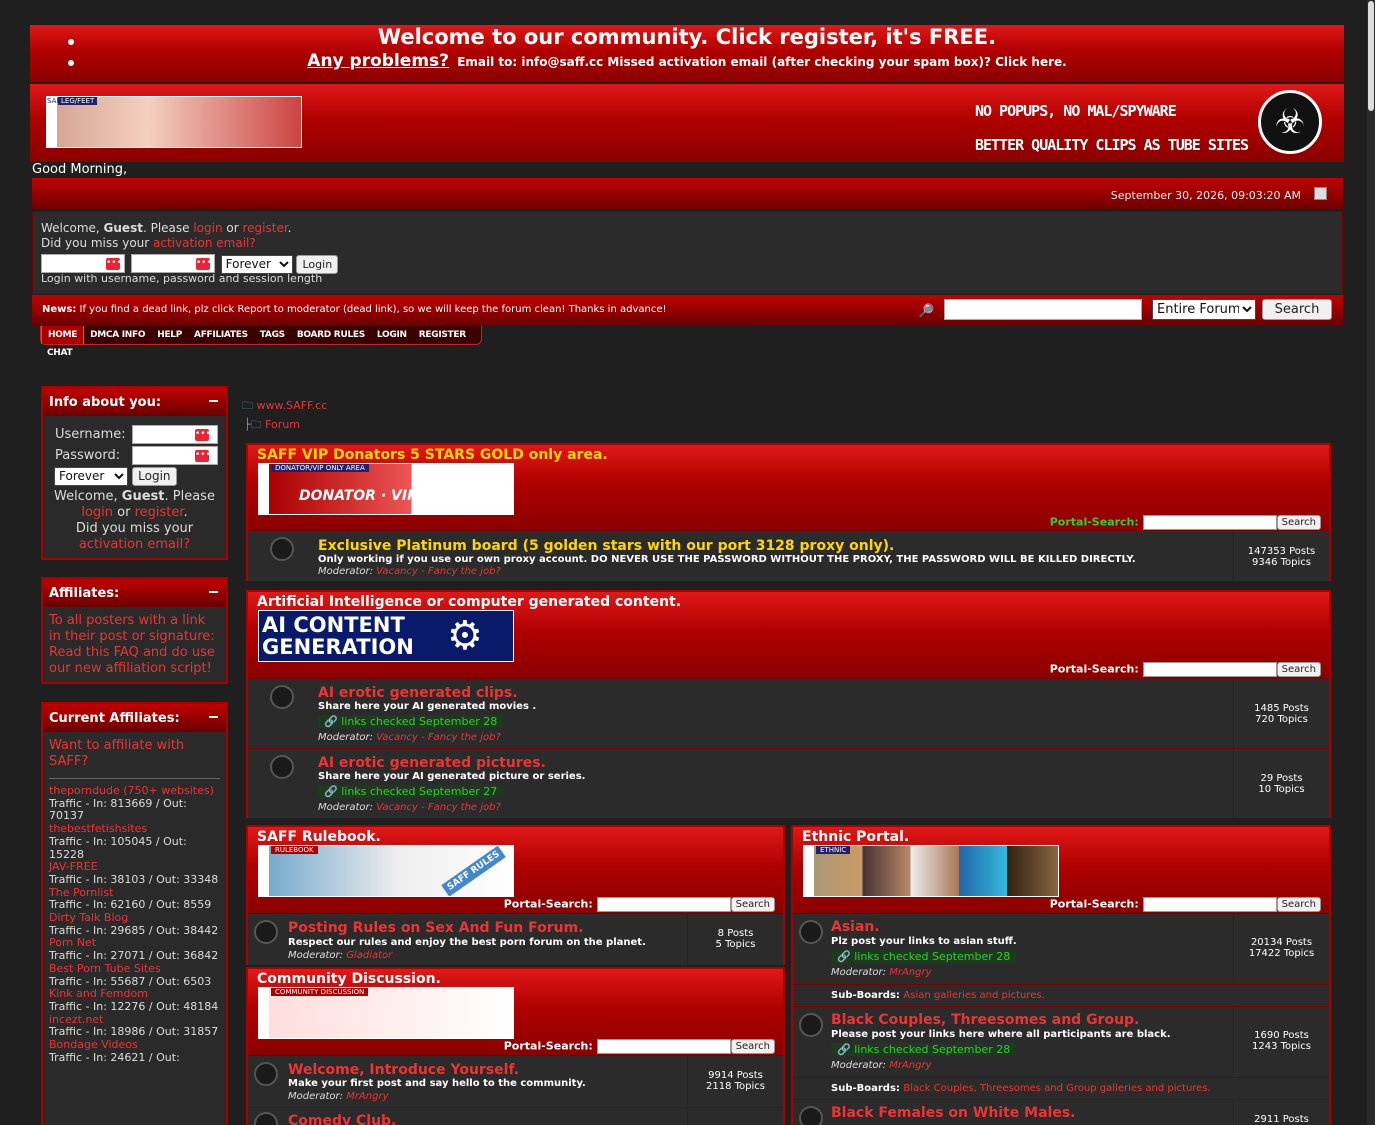 This screenshot has width=1375, height=1125. Describe the element at coordinates (134, 969) in the screenshot. I see `affiliate-link: Best Porn Tube Sites` at that location.